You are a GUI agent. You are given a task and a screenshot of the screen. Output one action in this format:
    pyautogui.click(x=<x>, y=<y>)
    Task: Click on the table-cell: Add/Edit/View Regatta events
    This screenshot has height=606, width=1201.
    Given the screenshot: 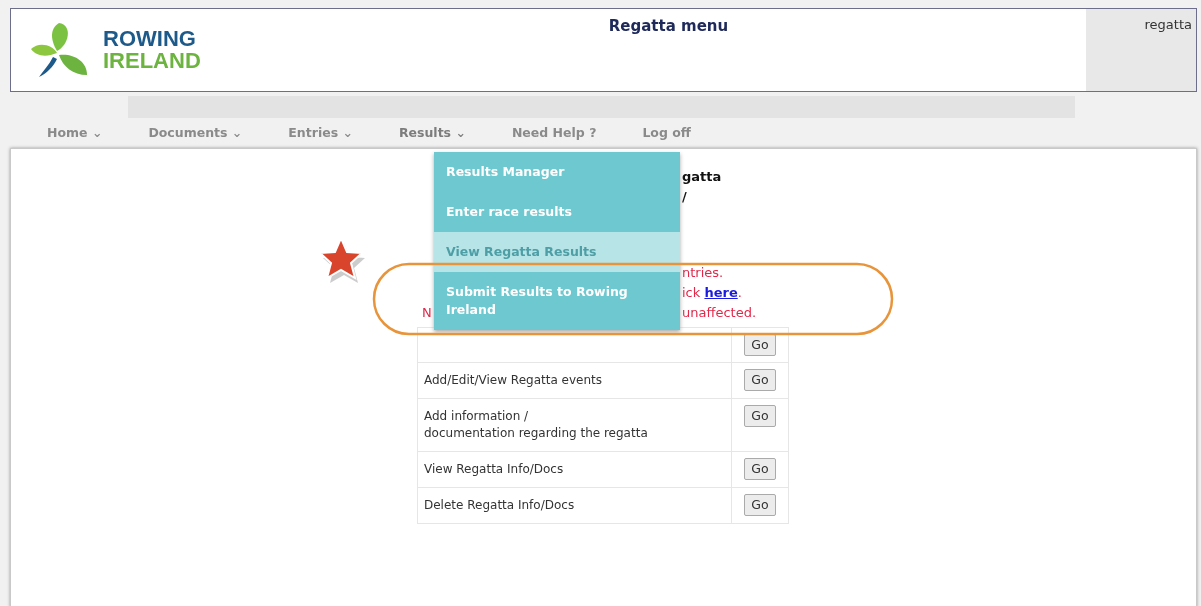 What is the action you would take?
    pyautogui.click(x=513, y=380)
    